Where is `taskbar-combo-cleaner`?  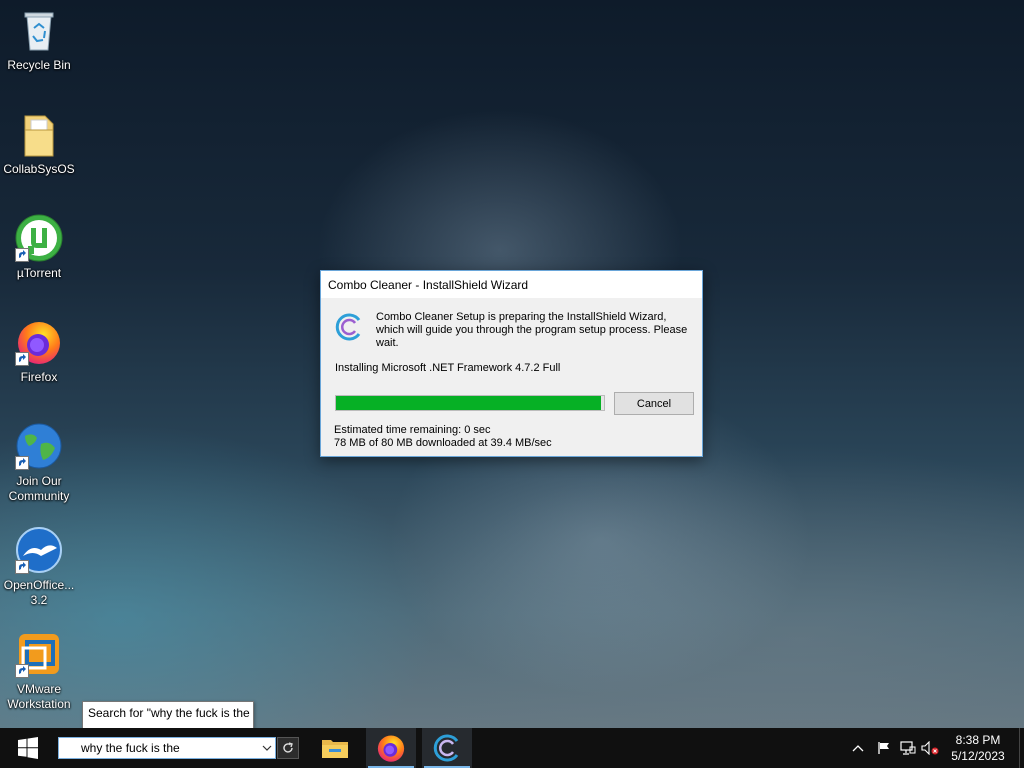
taskbar-combo-cleaner is located at coordinates (447, 748).